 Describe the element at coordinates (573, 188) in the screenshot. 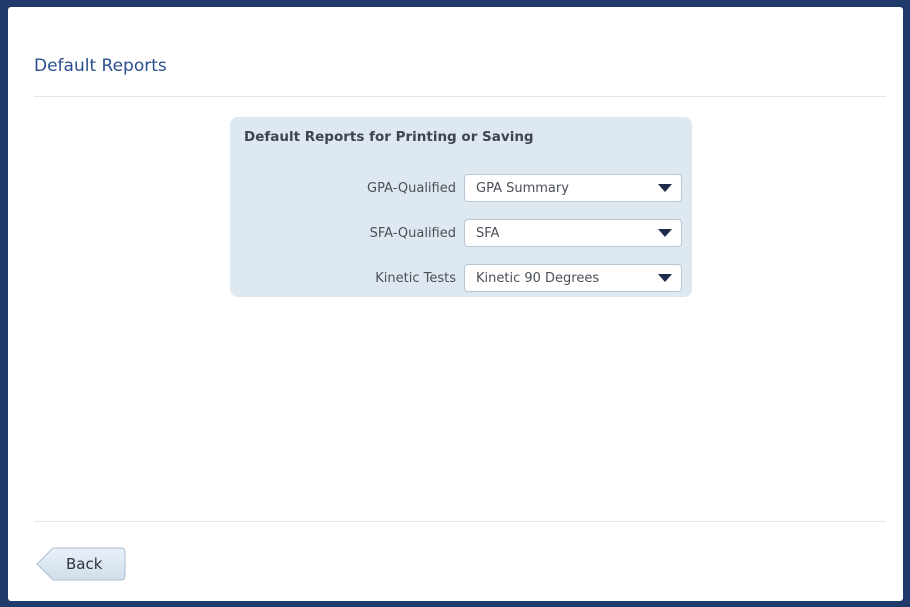

I see `gpa-qualified-select: GPA Summary` at that location.